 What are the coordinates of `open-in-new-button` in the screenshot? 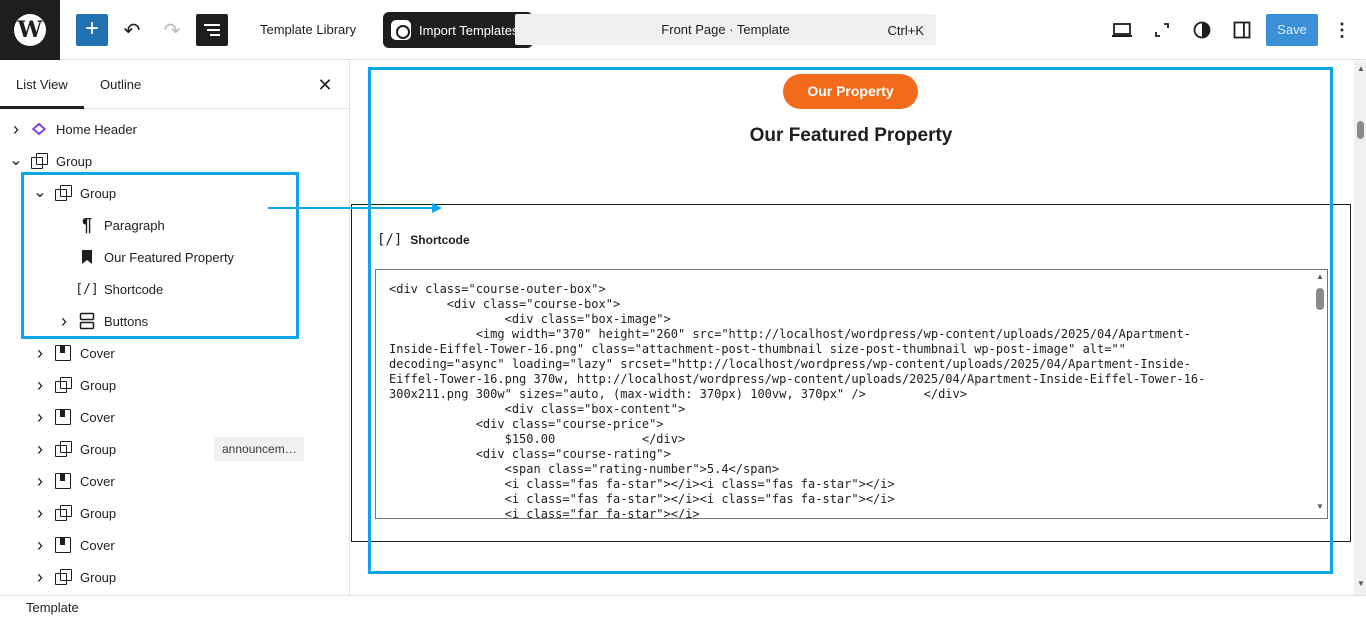 It's located at (1162, 30).